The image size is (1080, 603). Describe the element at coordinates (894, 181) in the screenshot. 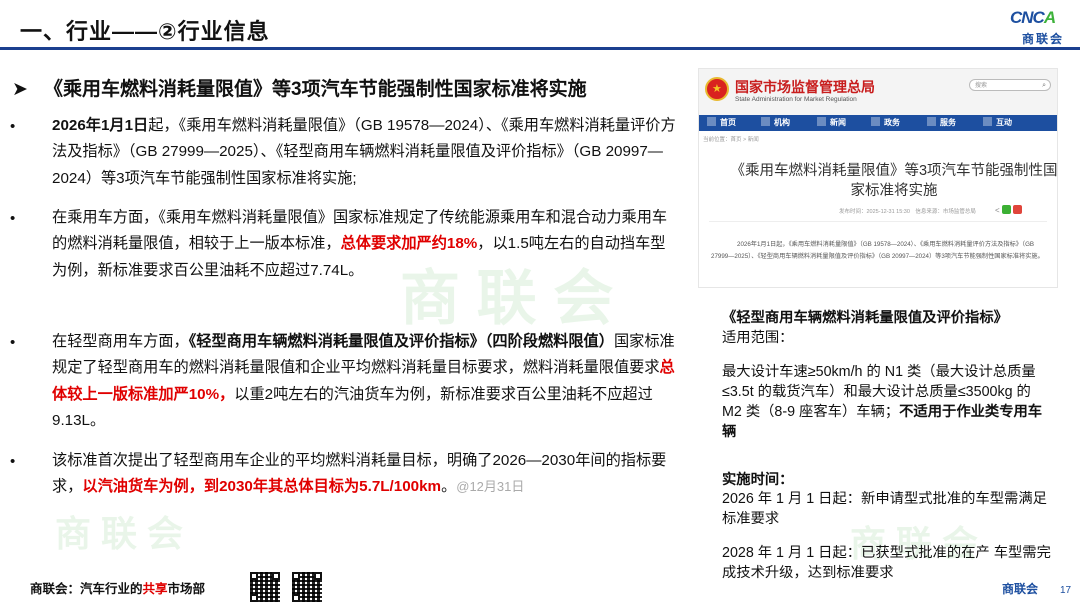

I see `article-title: 《乘用车燃料消耗量限值》等3项汽车节能强制性国家标准将实施` at that location.